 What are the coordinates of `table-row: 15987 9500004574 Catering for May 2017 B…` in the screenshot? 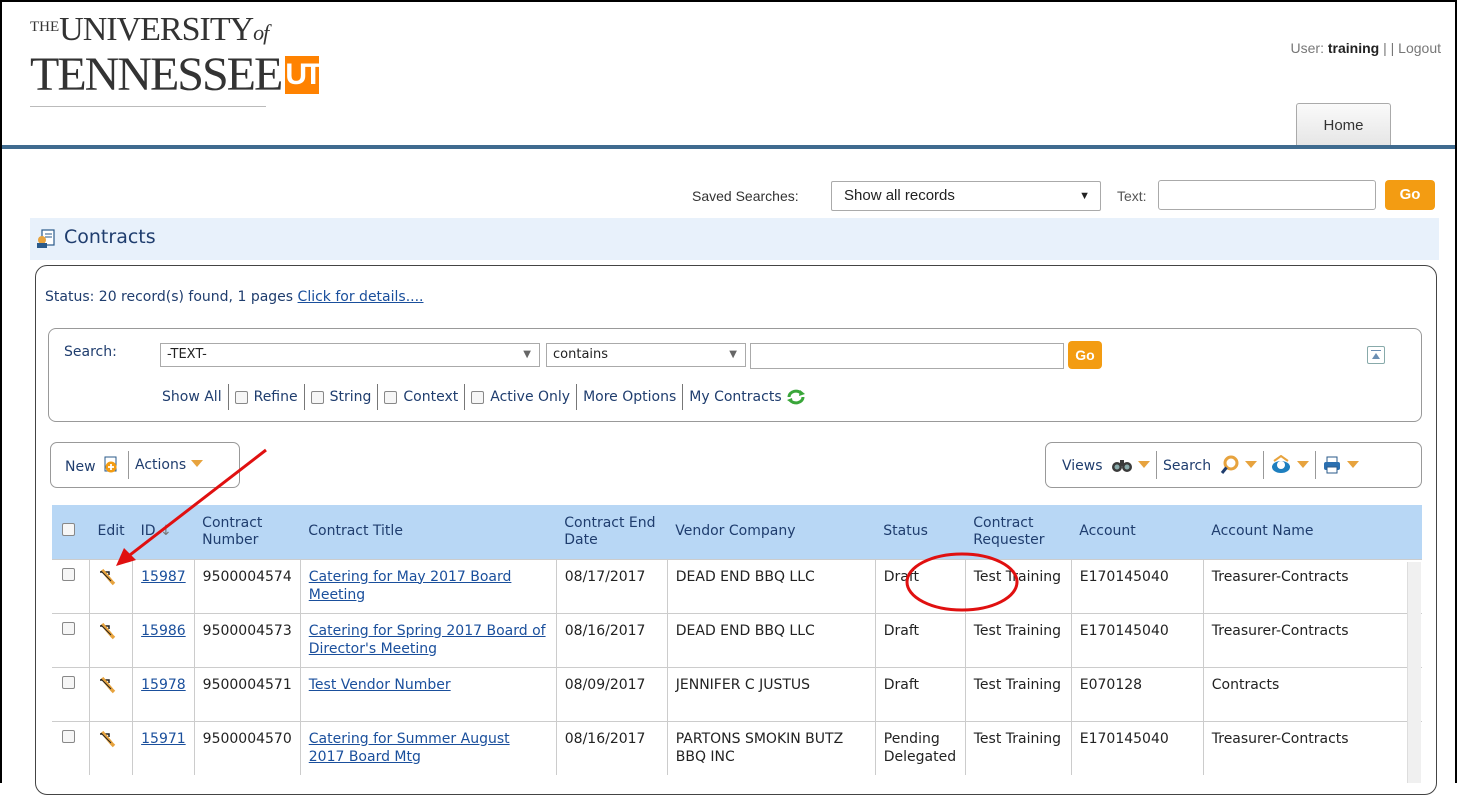 It's located at (737, 585).